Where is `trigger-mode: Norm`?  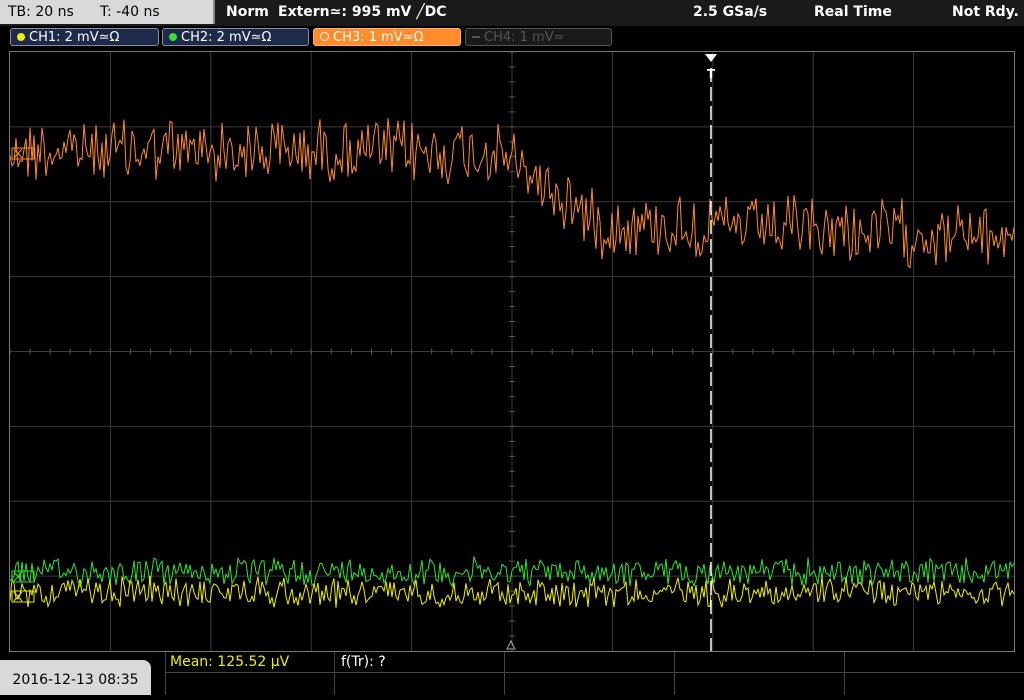 trigger-mode: Norm is located at coordinates (247, 12).